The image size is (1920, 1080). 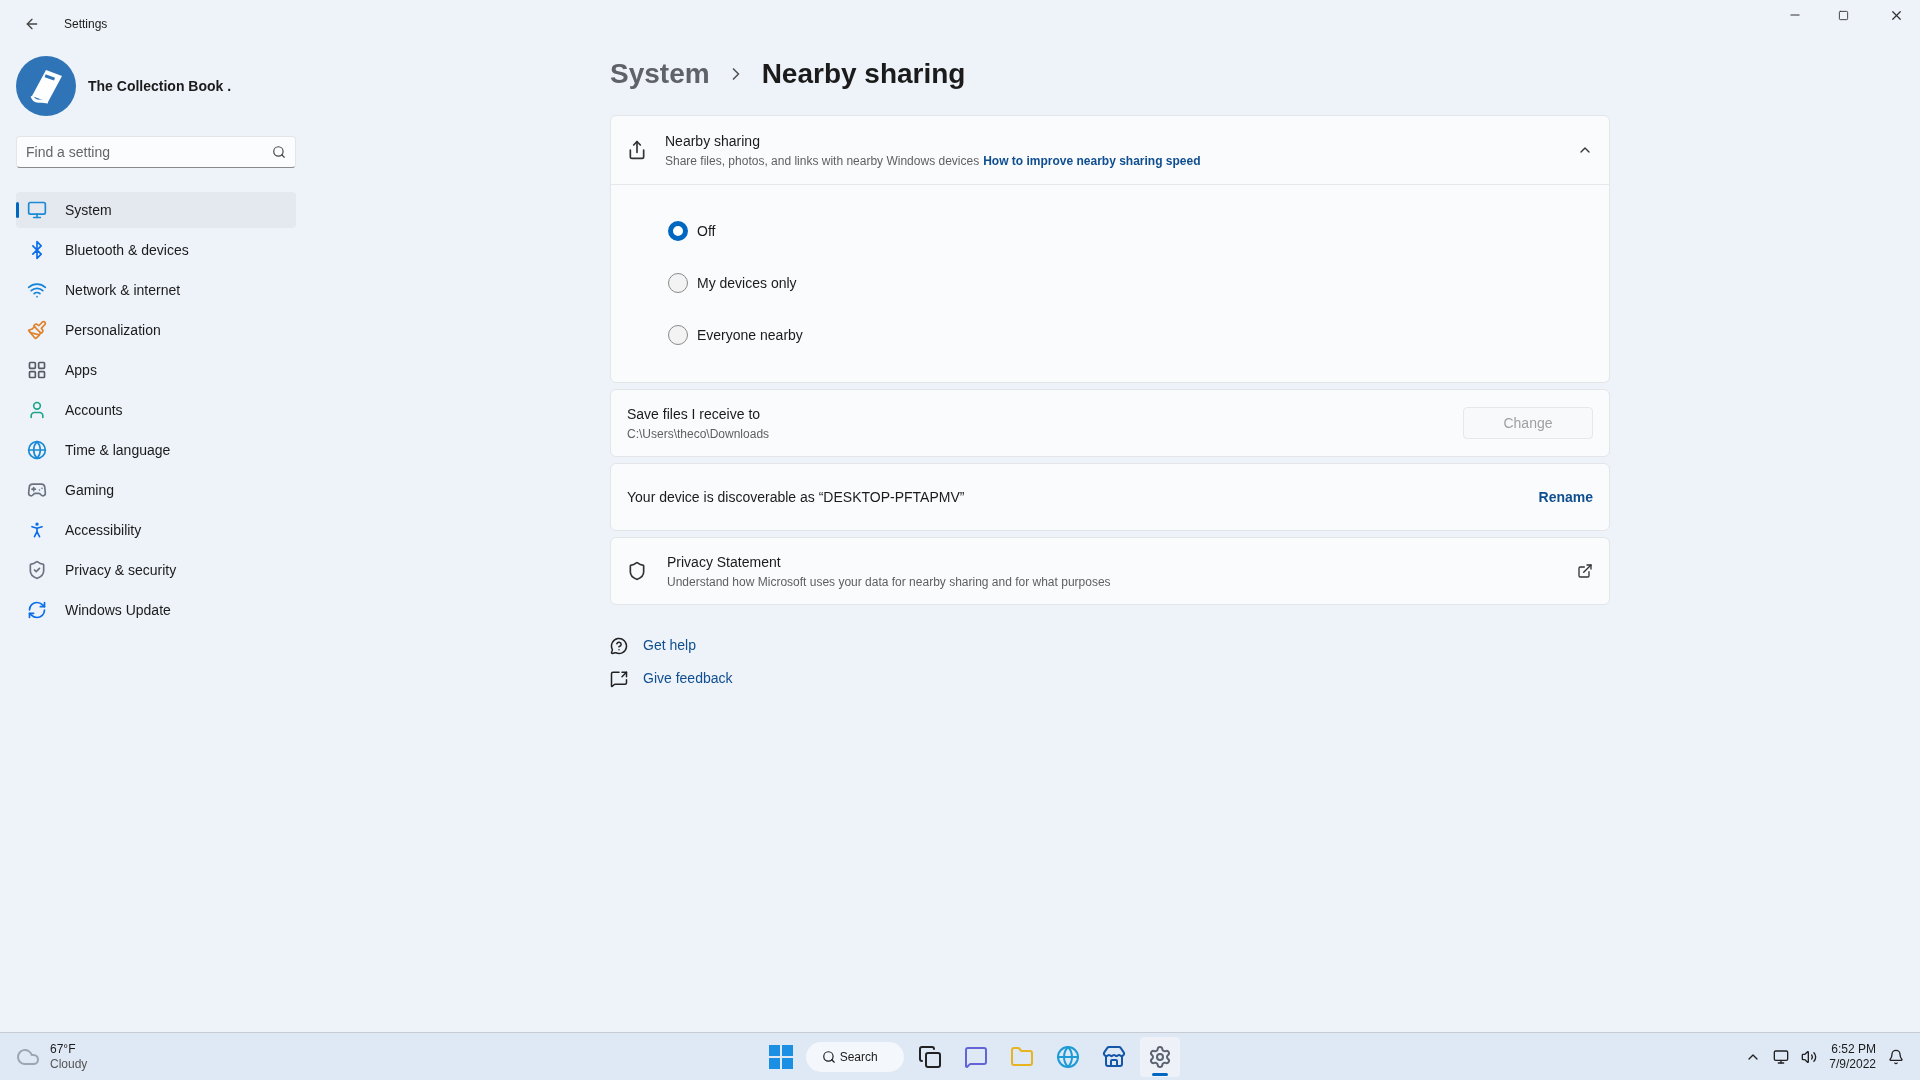 What do you see at coordinates (669, 645) in the screenshot?
I see `help-link: Get help` at bounding box center [669, 645].